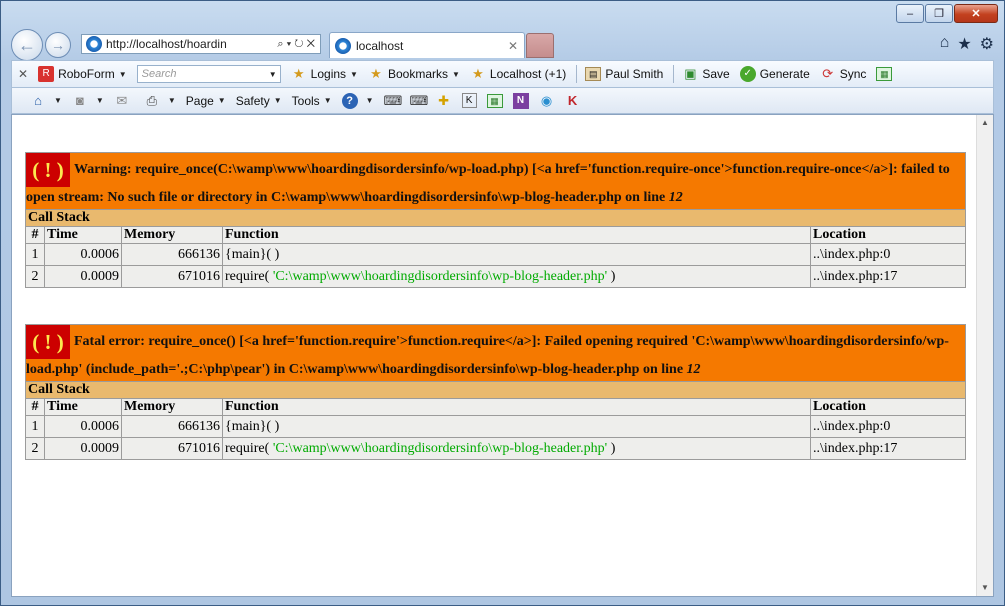 Image resolution: width=1005 pixels, height=606 pixels. What do you see at coordinates (23, 74) in the screenshot?
I see `toolbar-close-icon: ✕` at bounding box center [23, 74].